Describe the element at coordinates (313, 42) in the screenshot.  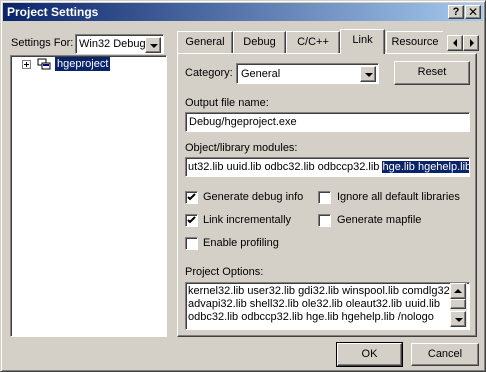
I see `tab-cpp: C/C++` at that location.